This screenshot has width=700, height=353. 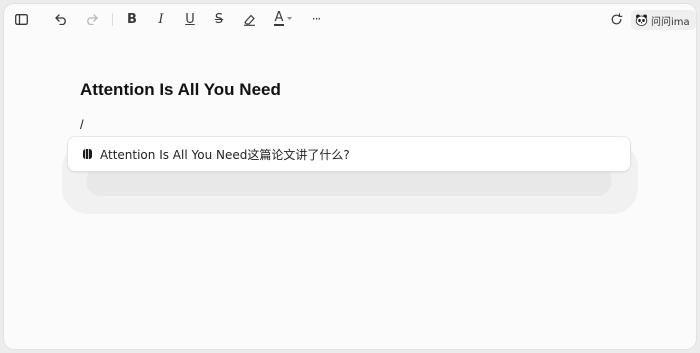 What do you see at coordinates (279, 25) in the screenshot?
I see `font-color-bar` at bounding box center [279, 25].